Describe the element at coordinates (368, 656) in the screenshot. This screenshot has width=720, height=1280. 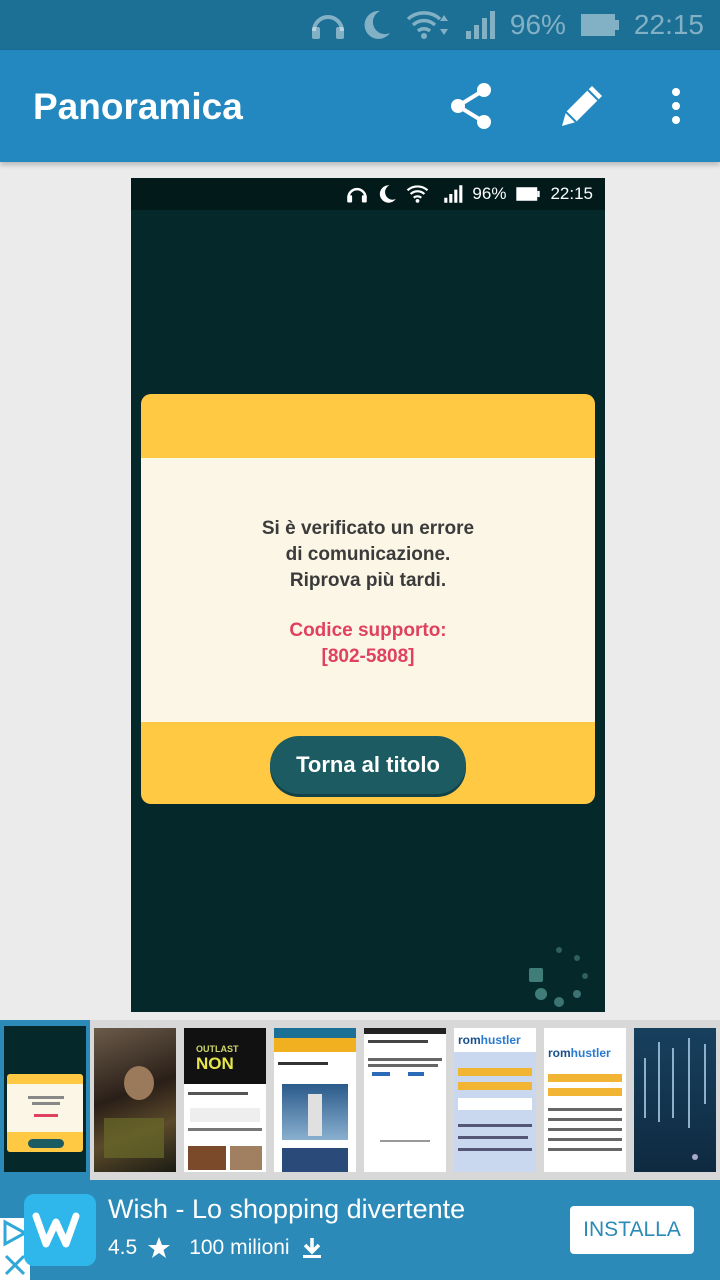
I see `support-code: [802-5808]` at that location.